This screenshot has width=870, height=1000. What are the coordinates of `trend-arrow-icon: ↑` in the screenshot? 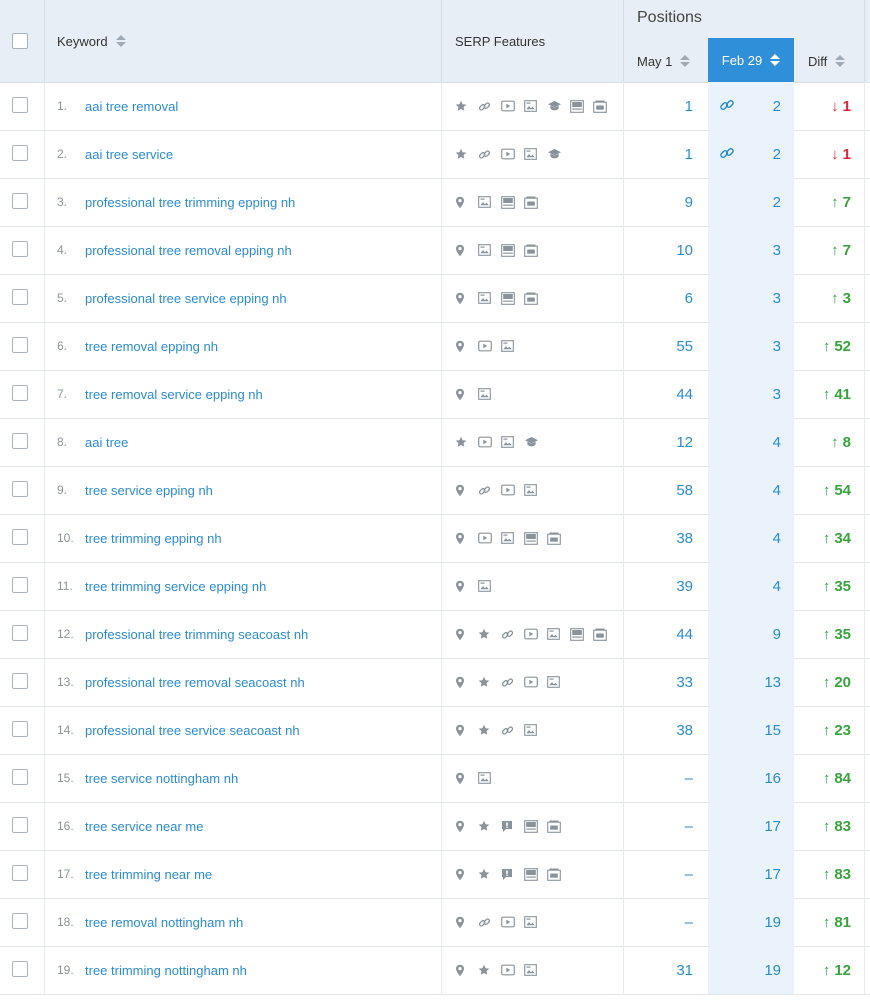 It's located at (826, 970).